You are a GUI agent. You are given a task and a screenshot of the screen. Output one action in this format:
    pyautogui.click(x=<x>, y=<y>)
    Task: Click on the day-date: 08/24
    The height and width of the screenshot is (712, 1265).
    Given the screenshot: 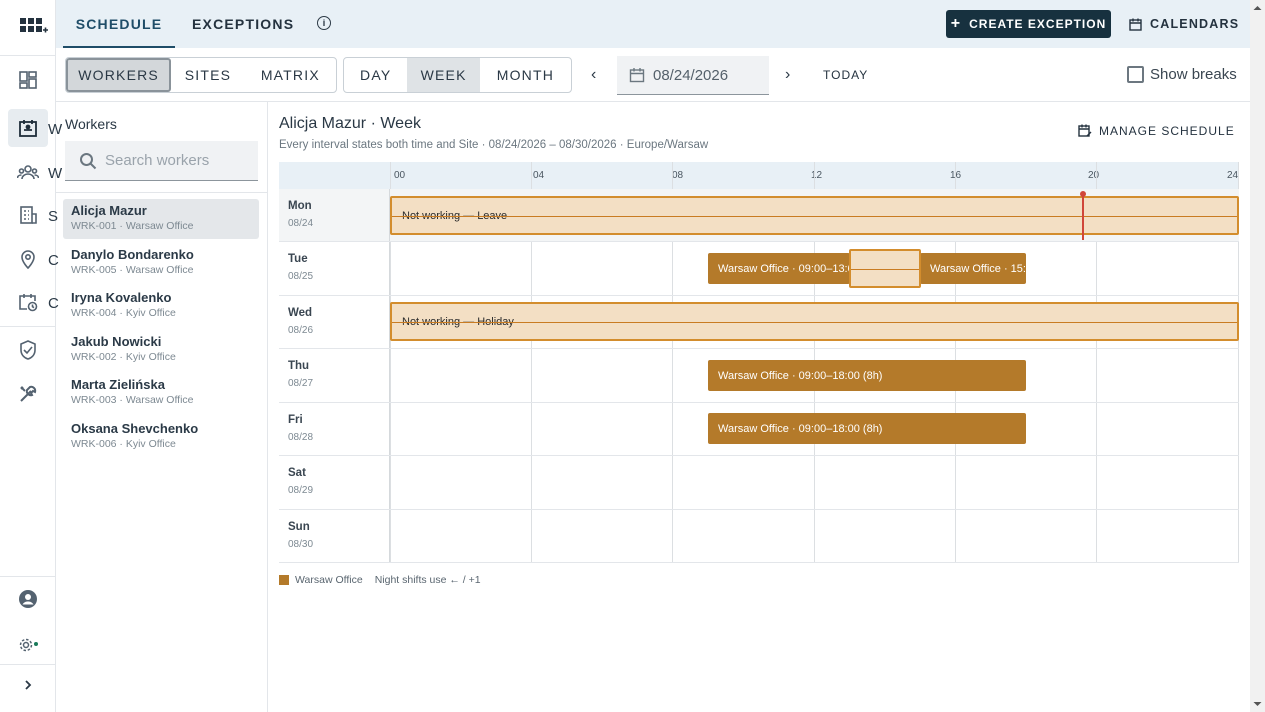 What is the action you would take?
    pyautogui.click(x=301, y=223)
    